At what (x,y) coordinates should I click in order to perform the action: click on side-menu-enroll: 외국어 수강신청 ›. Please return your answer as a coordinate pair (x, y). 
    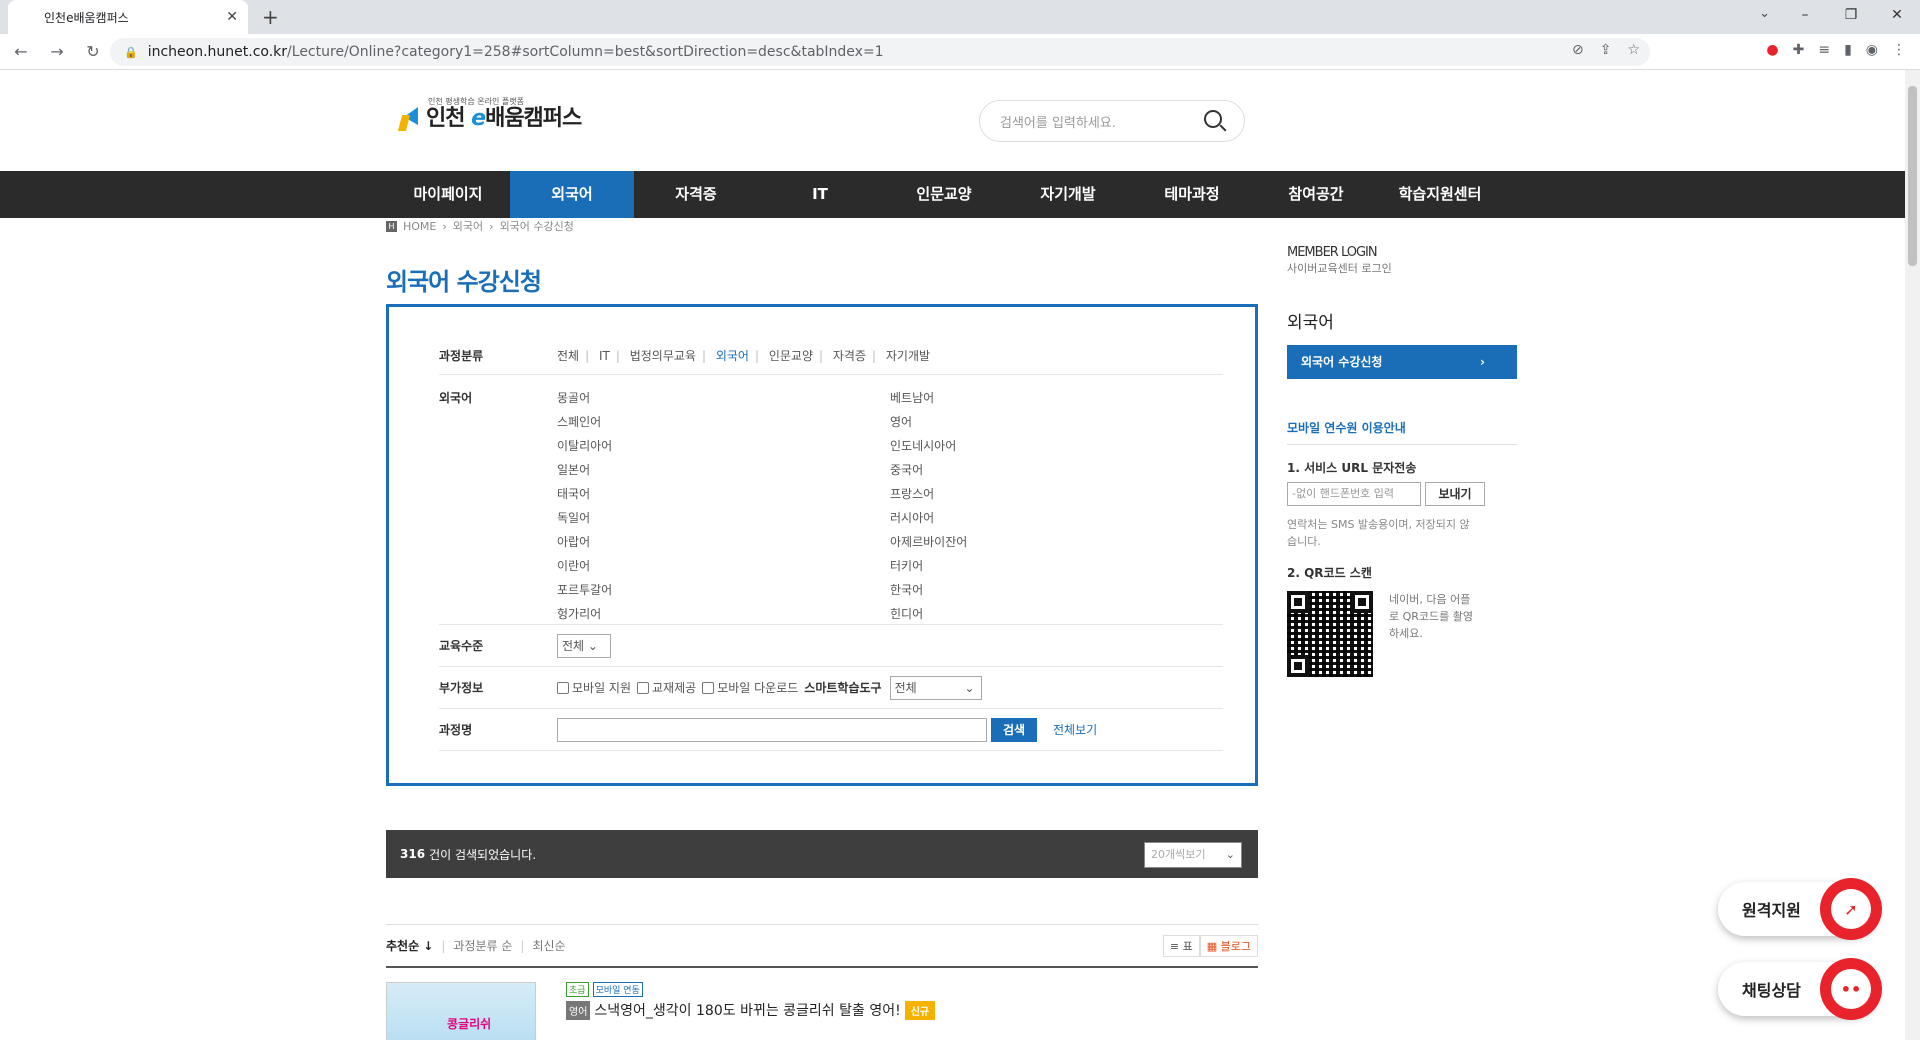
    Looking at the image, I should click on (1402, 362).